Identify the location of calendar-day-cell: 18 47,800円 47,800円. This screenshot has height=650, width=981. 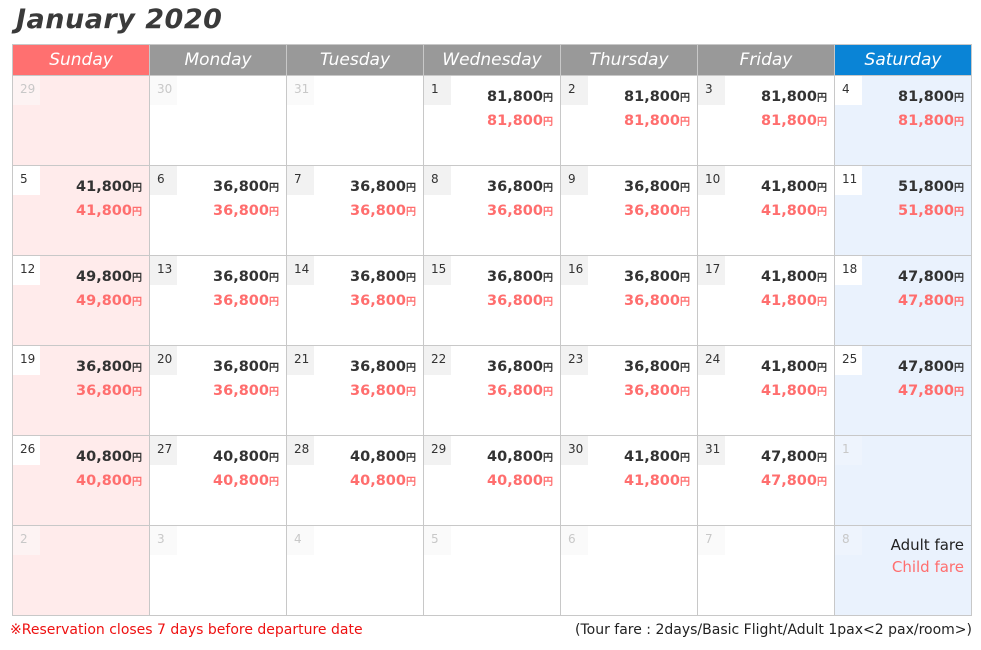
(903, 300).